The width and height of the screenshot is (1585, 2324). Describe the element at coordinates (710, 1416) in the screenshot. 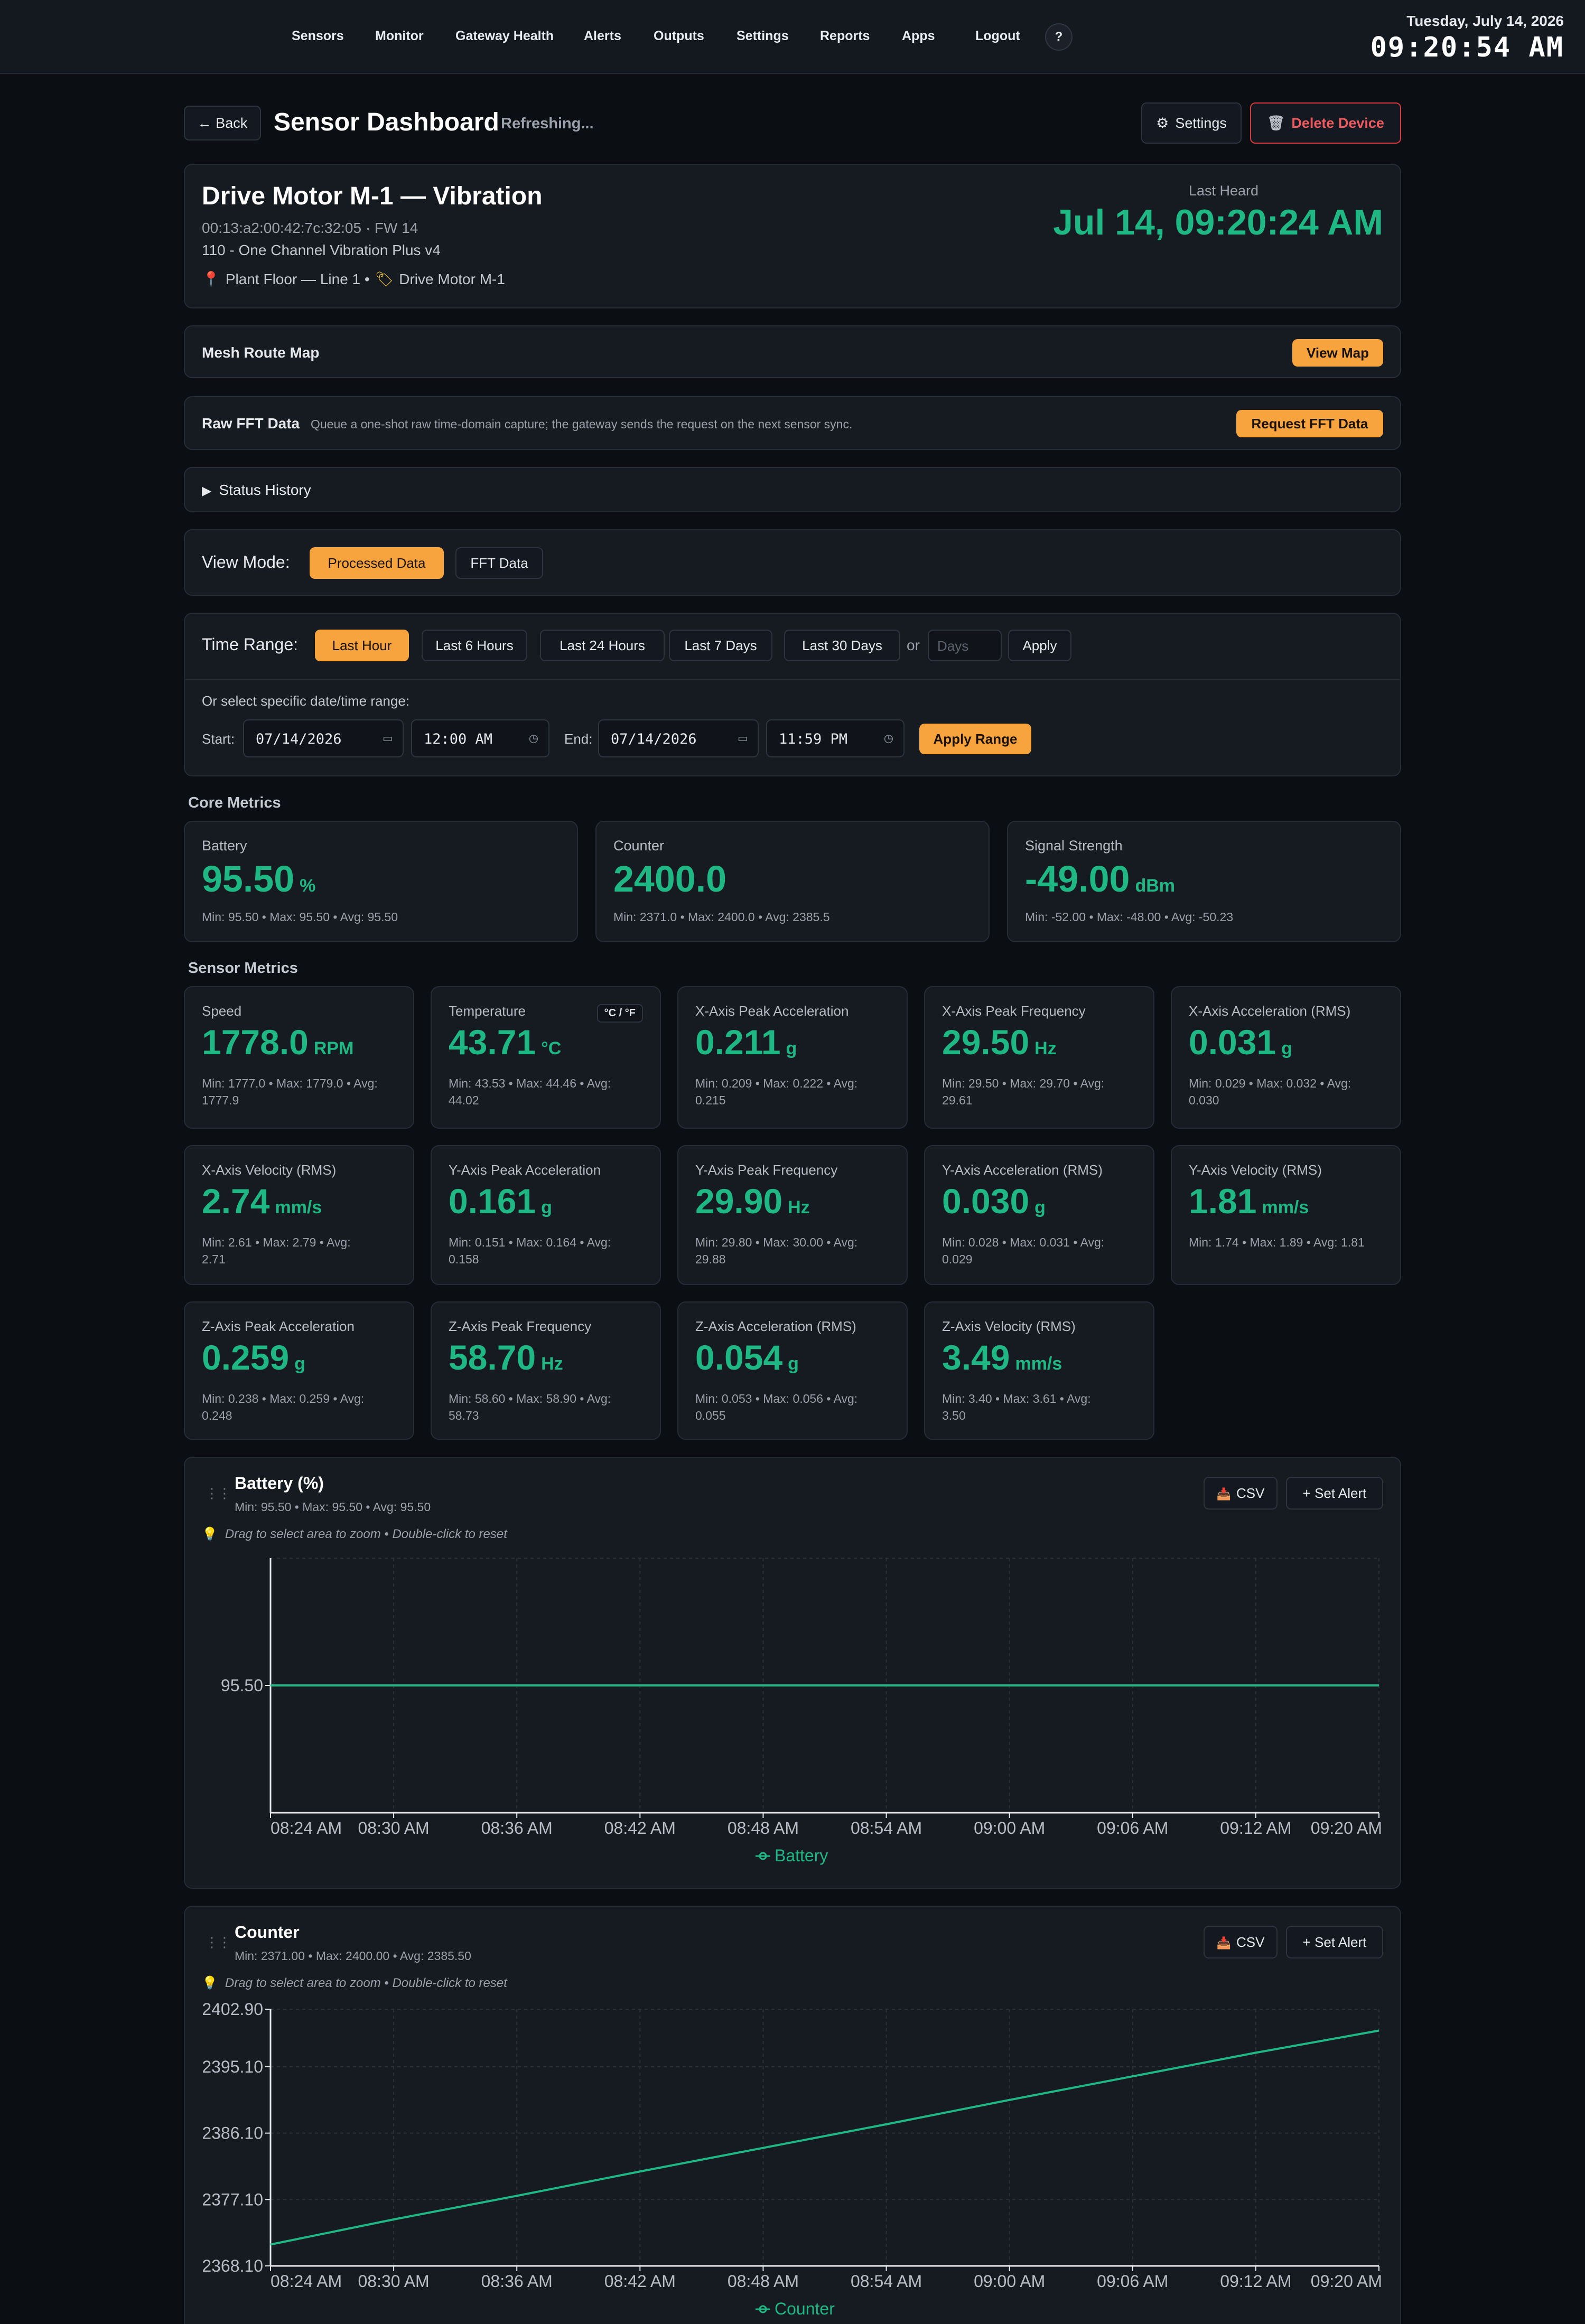

I see `metric-stats-line2: 0.055` at that location.